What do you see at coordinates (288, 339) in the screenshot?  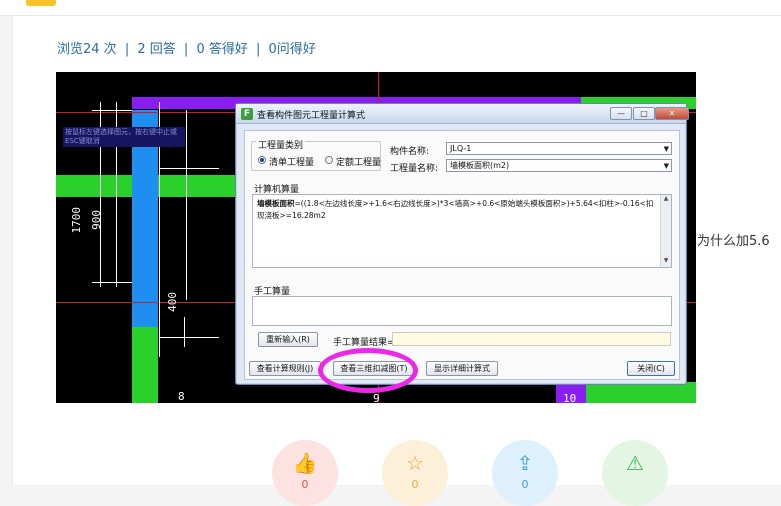 I see `reenter-button: 重新输入(R)` at bounding box center [288, 339].